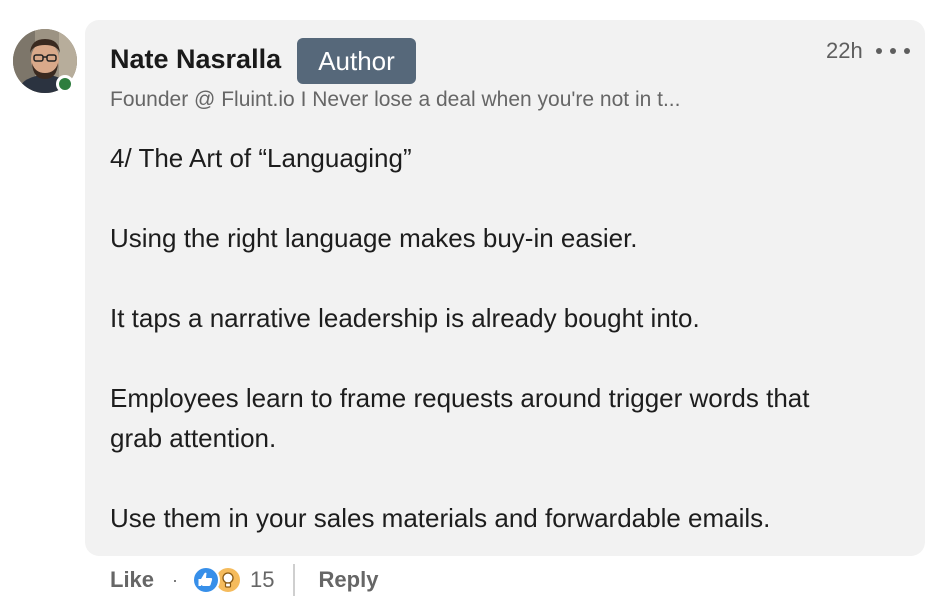 Image resolution: width=950 pixels, height=608 pixels. I want to click on reactions-summary: 15, so click(233, 580).